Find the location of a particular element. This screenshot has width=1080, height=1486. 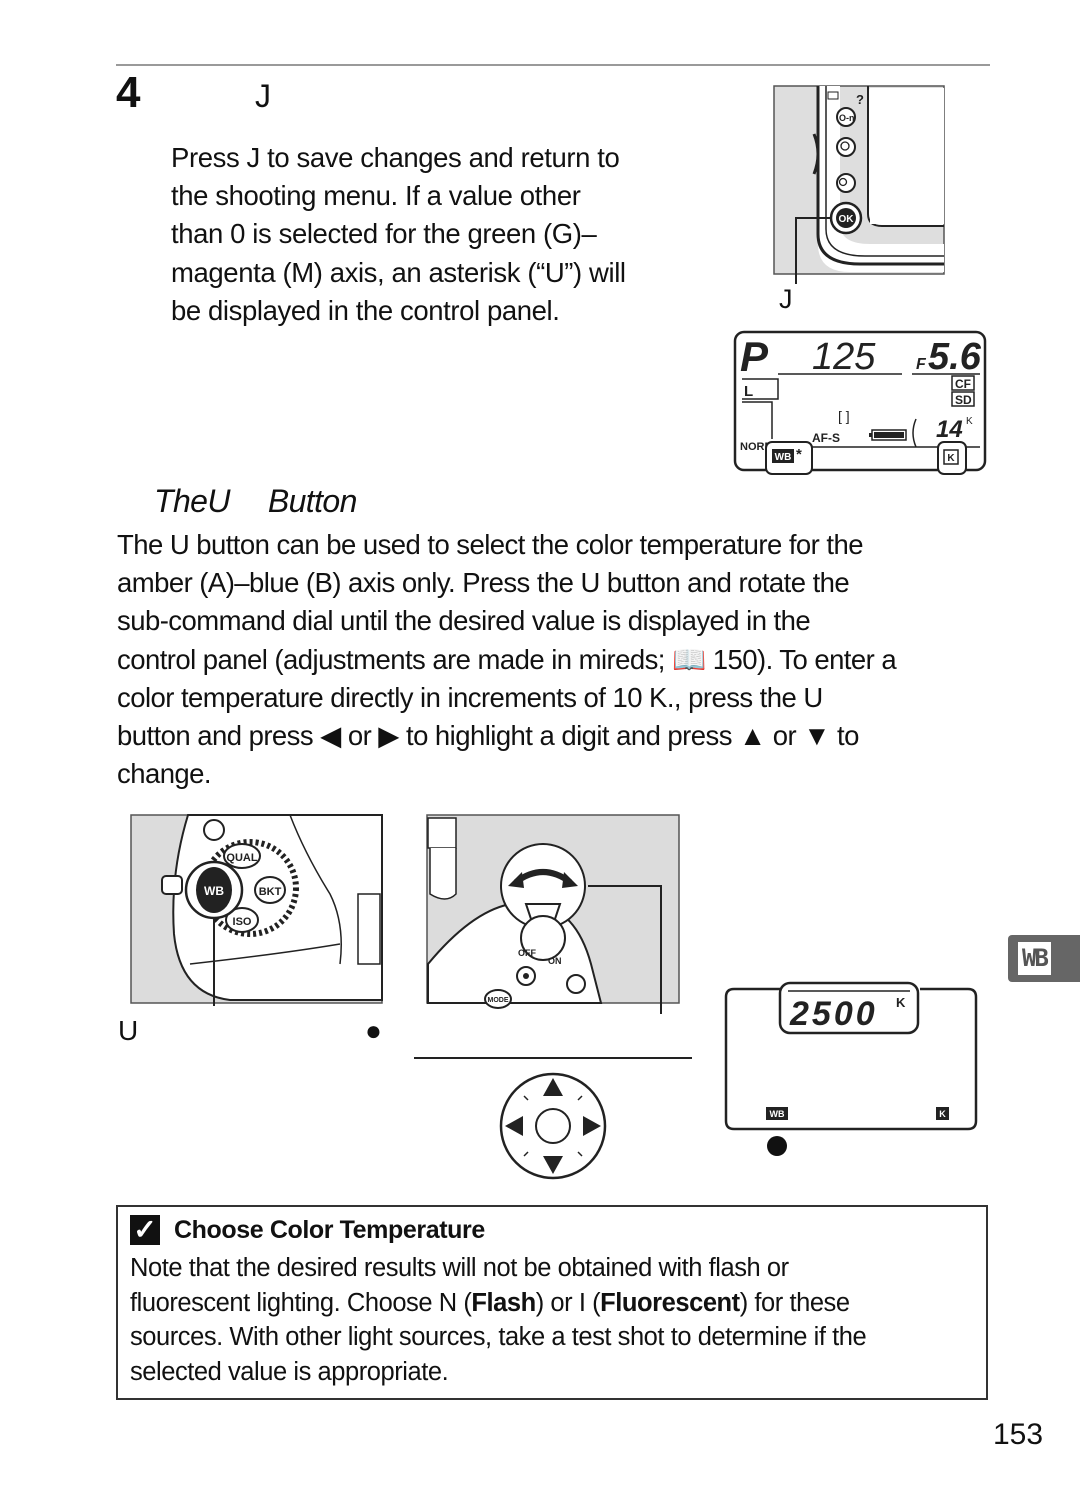

svg-text: MODE is located at coordinates (498, 1000).